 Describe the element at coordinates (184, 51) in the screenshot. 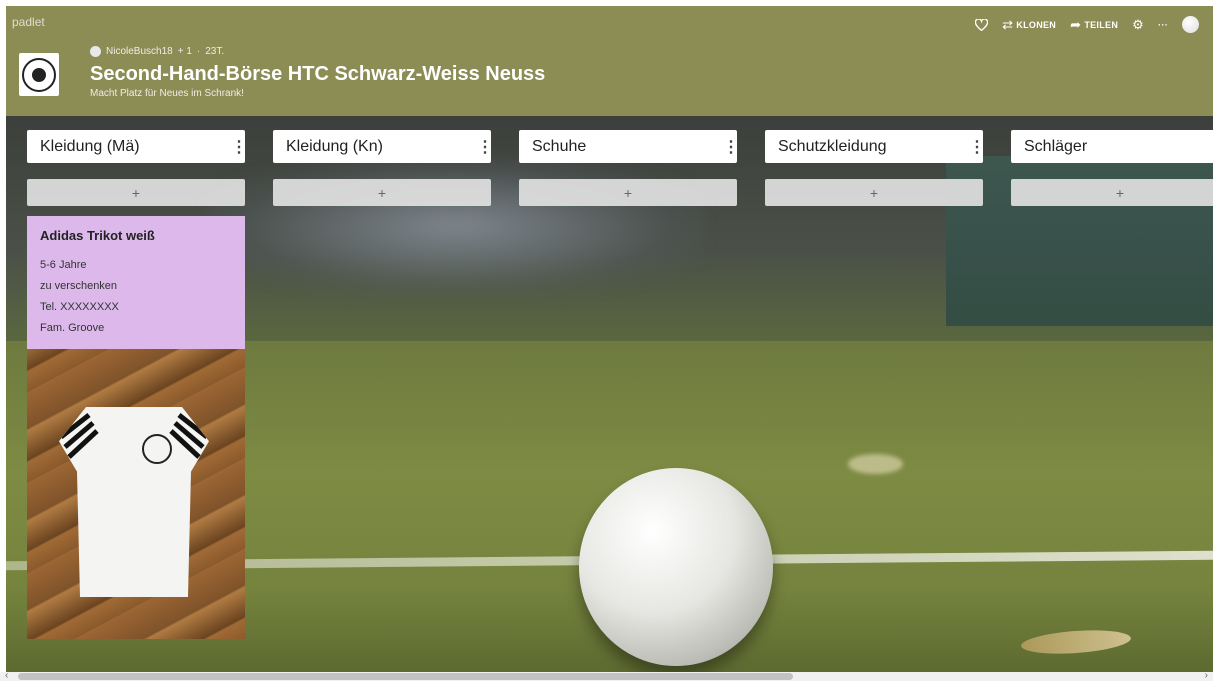

I see `like-count: + 1` at that location.